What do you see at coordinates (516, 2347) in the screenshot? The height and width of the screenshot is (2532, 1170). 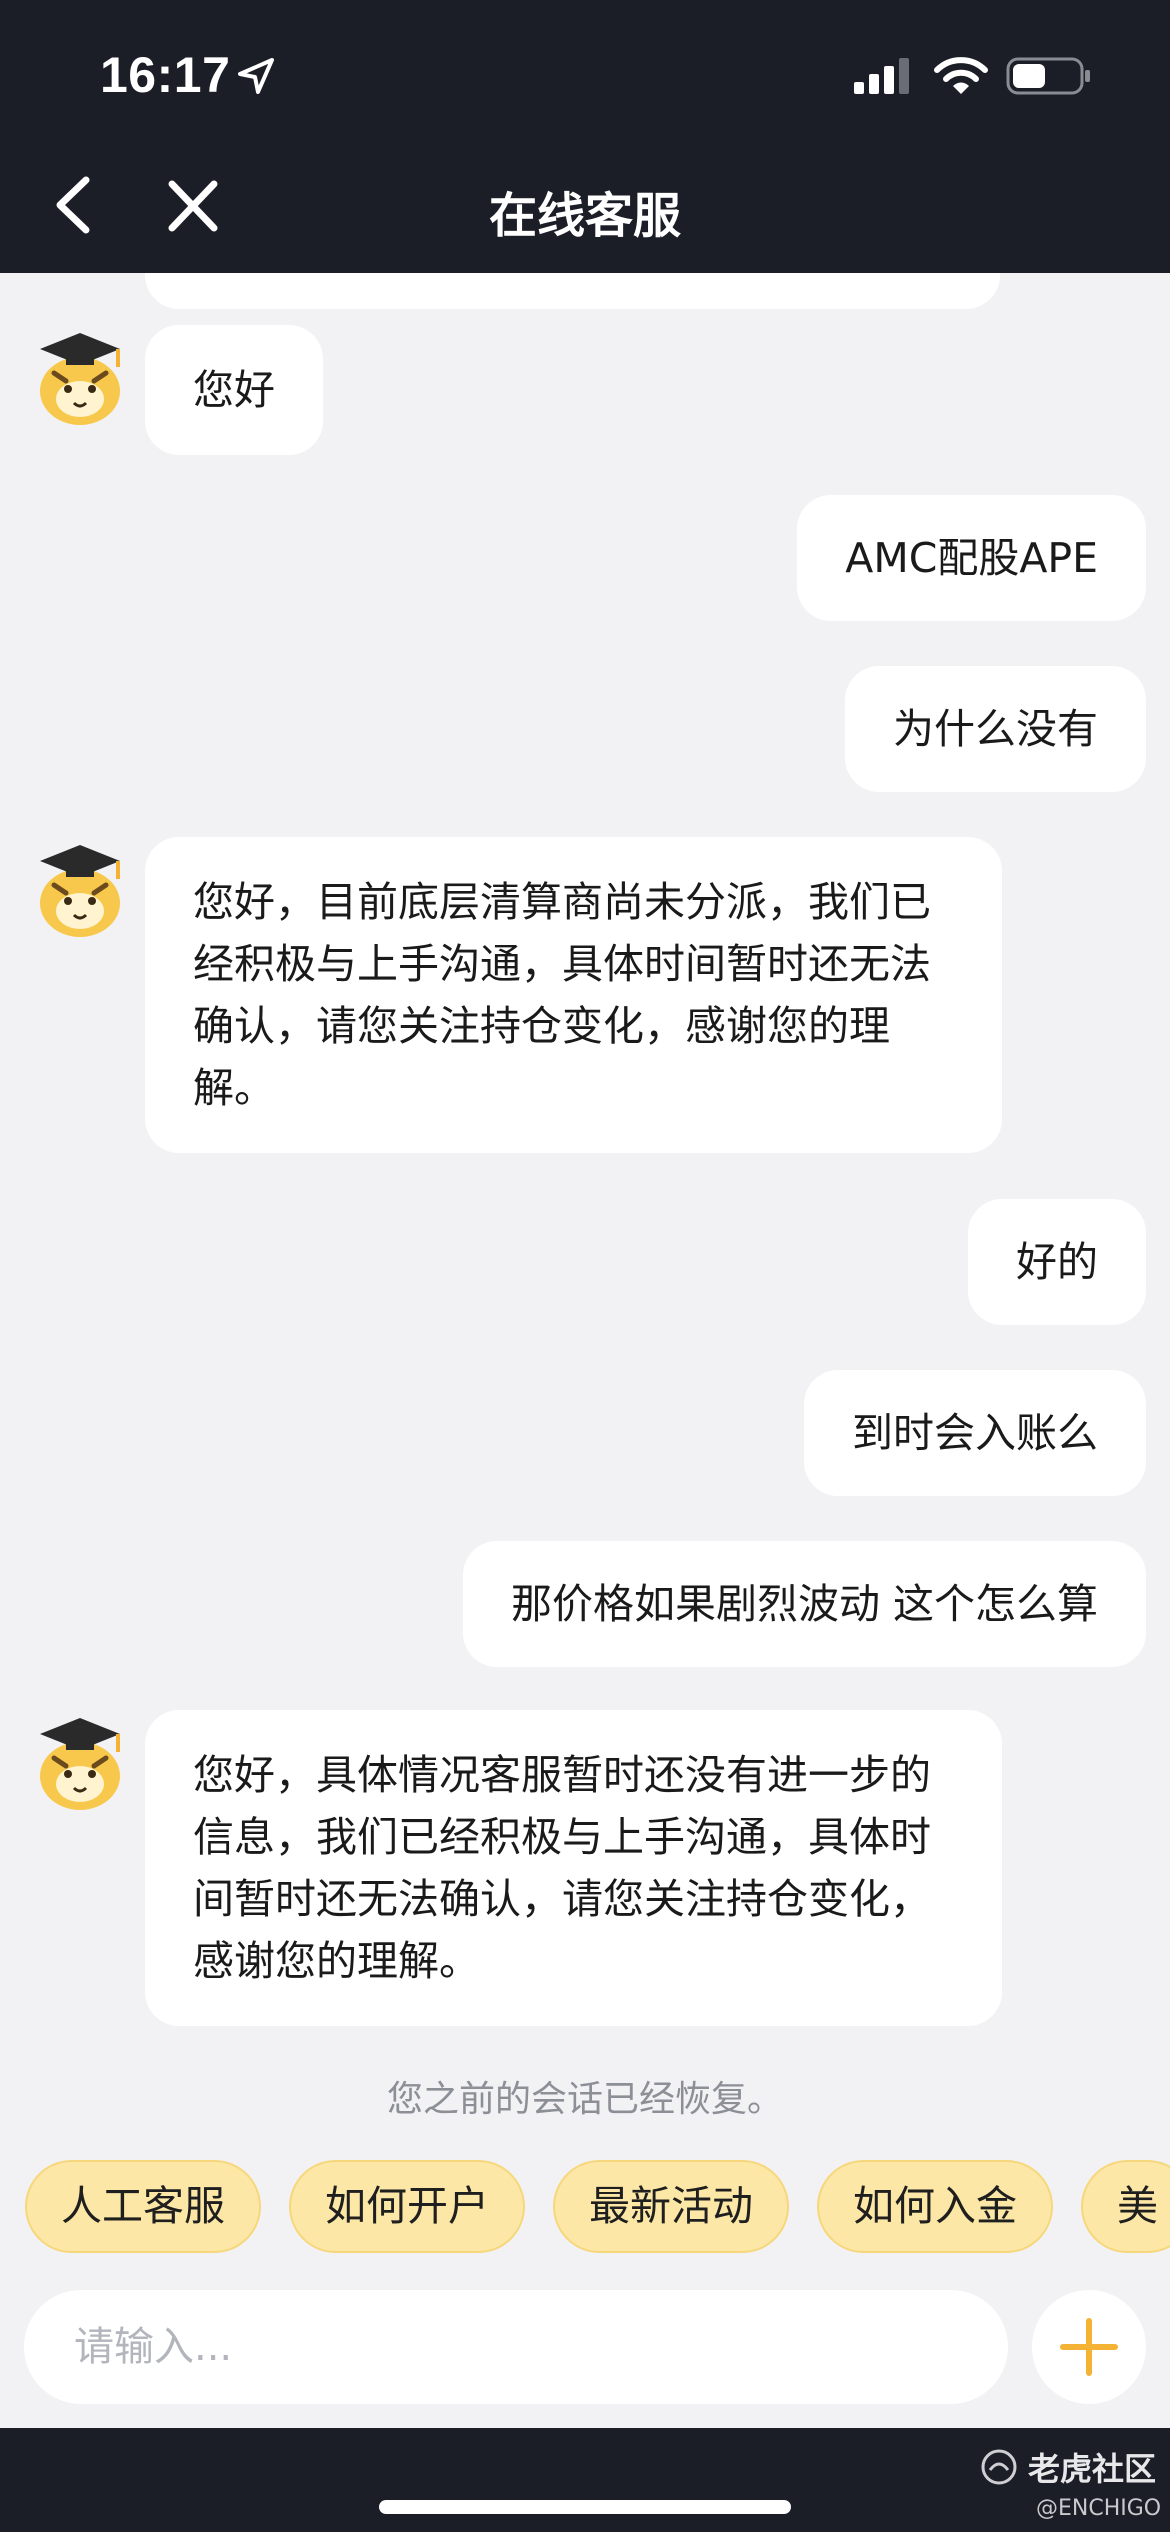 I see `message-input` at bounding box center [516, 2347].